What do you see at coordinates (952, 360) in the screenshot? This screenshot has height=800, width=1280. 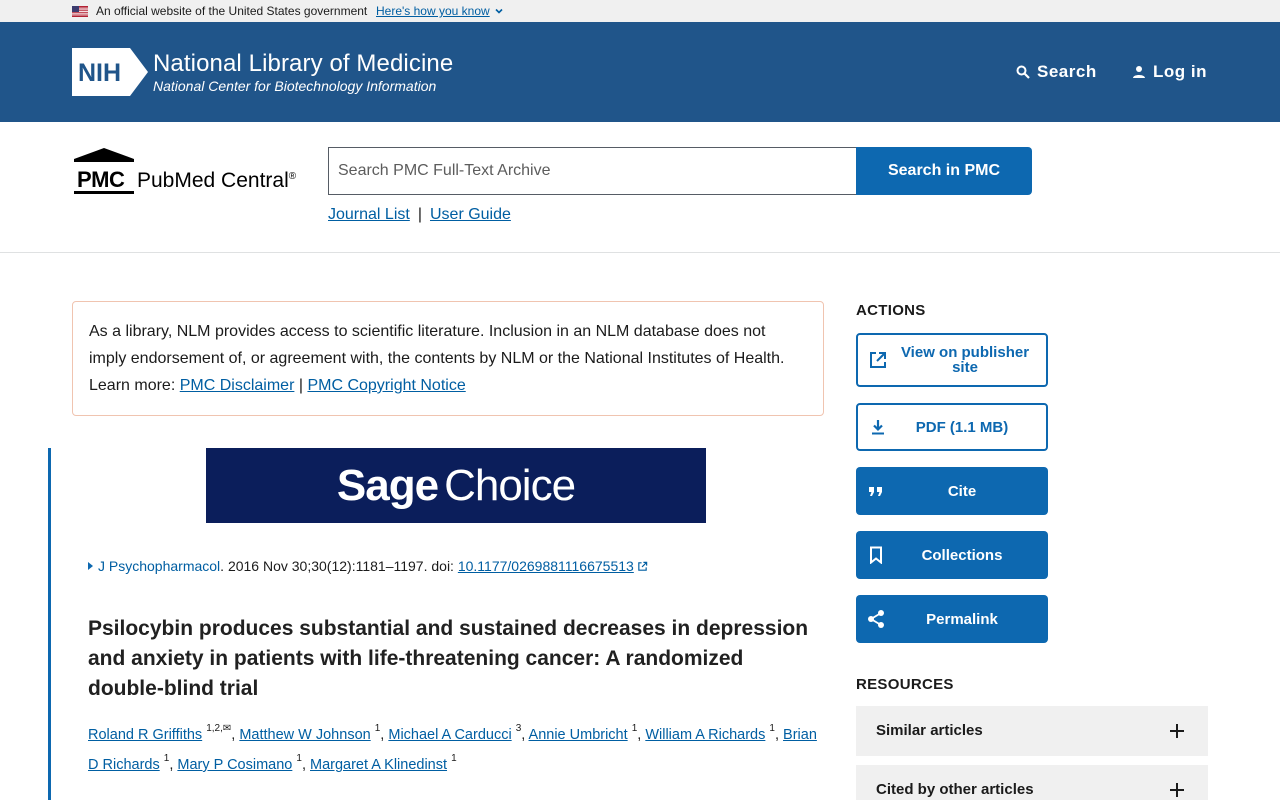 I see `view-on-publisher-site-button: View on publisher site` at bounding box center [952, 360].